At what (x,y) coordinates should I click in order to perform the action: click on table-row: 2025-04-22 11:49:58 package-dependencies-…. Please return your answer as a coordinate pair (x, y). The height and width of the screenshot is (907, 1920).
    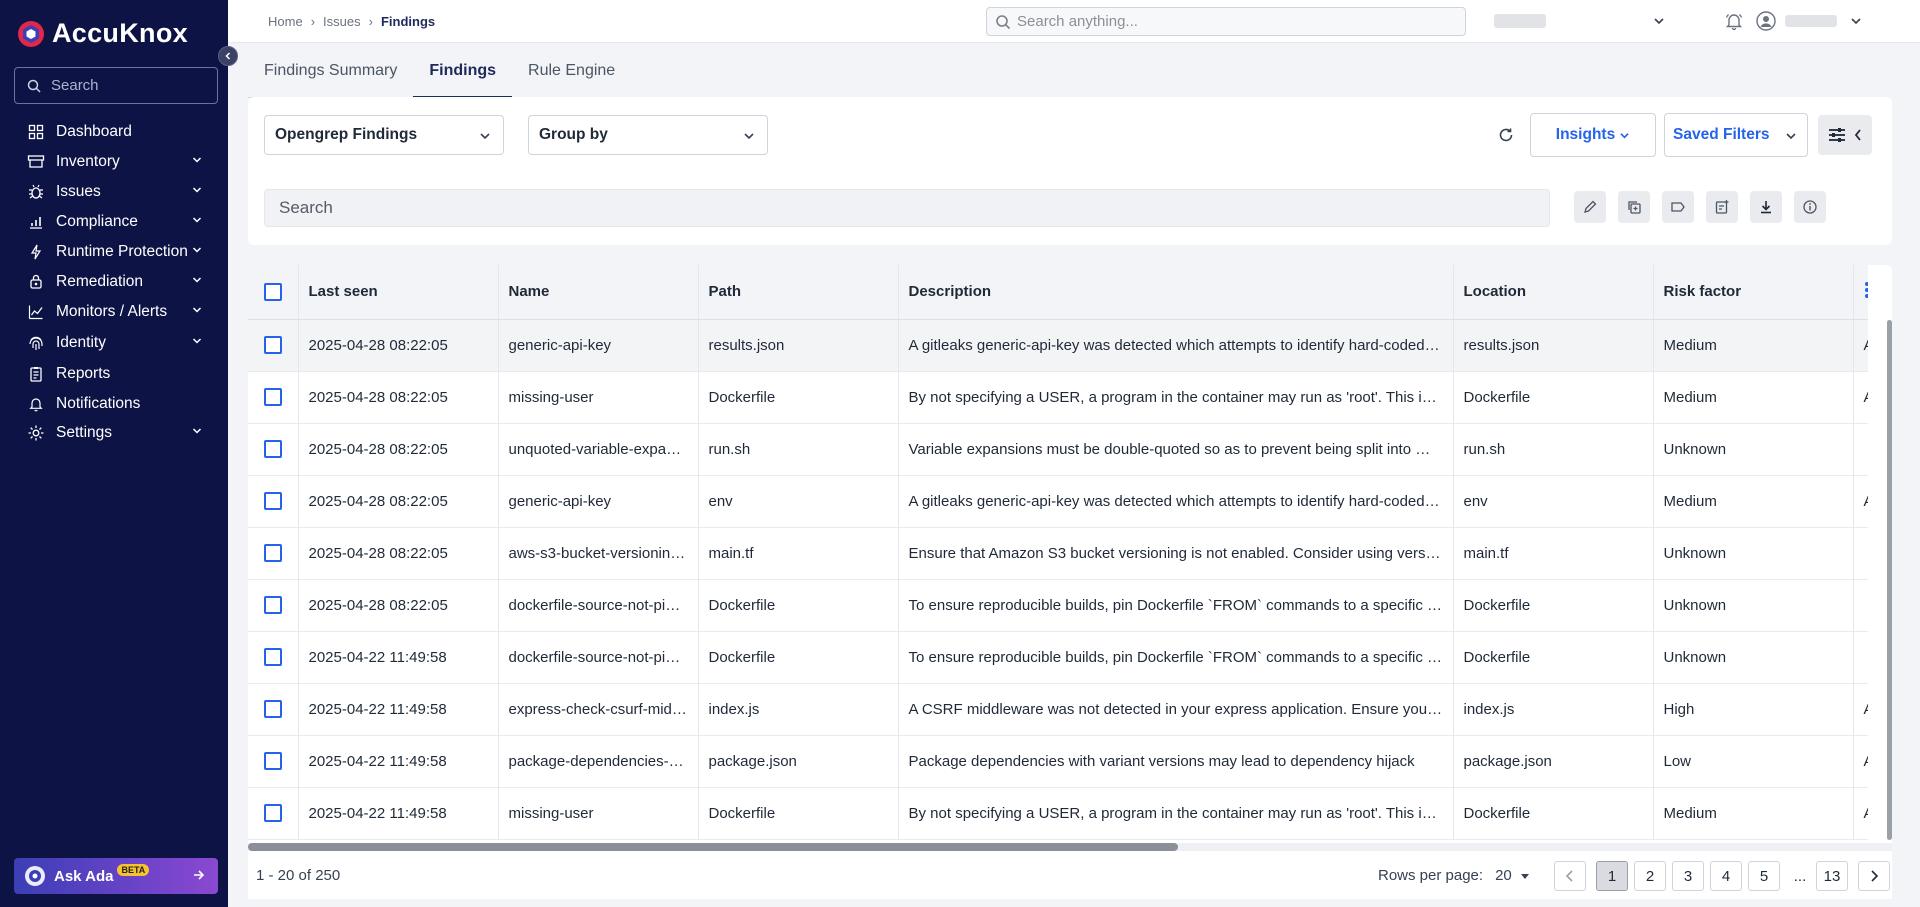
    Looking at the image, I should click on (1058, 761).